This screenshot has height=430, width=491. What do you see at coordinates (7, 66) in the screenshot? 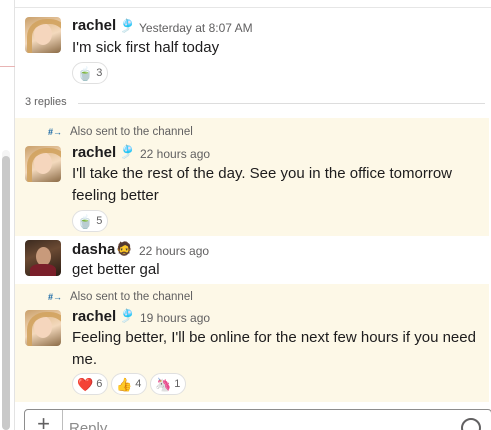
I see `new-messages-divider` at bounding box center [7, 66].